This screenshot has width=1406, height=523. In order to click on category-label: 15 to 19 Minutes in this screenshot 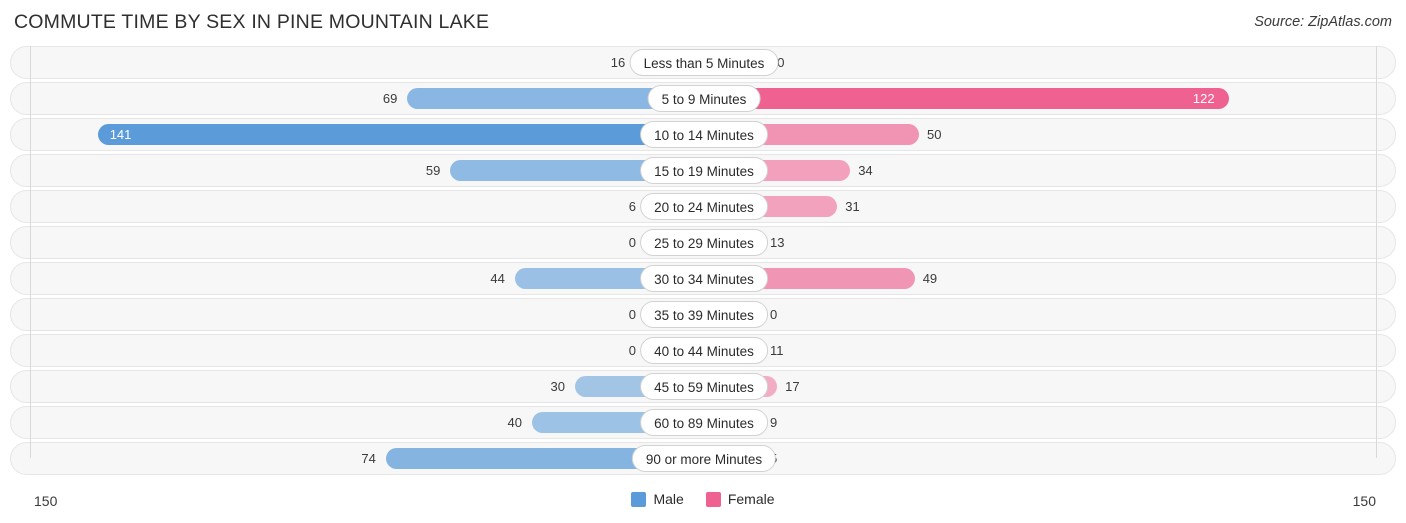, I will do `click(704, 170)`.